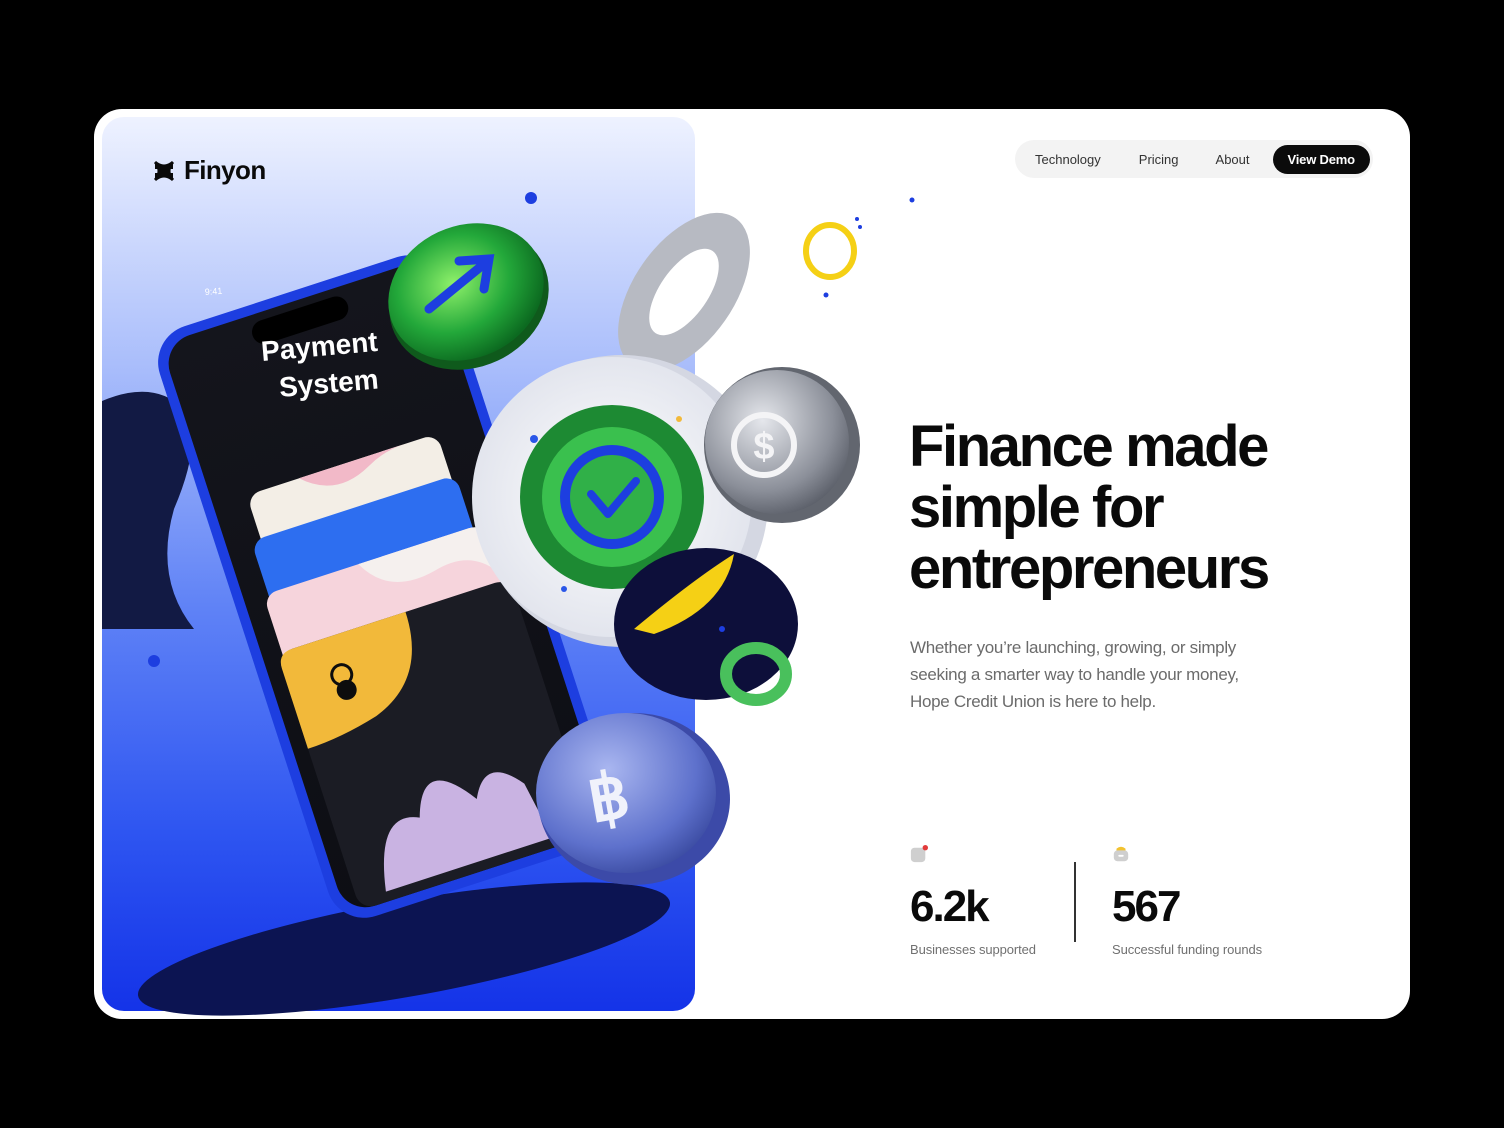  I want to click on stat-funding: 567 Successful funding rounds, so click(1187, 901).